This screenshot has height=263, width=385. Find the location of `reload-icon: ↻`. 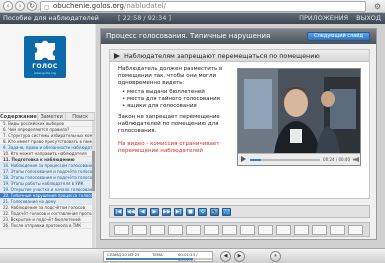

reload-icon: ↻ is located at coordinates (32, 6).